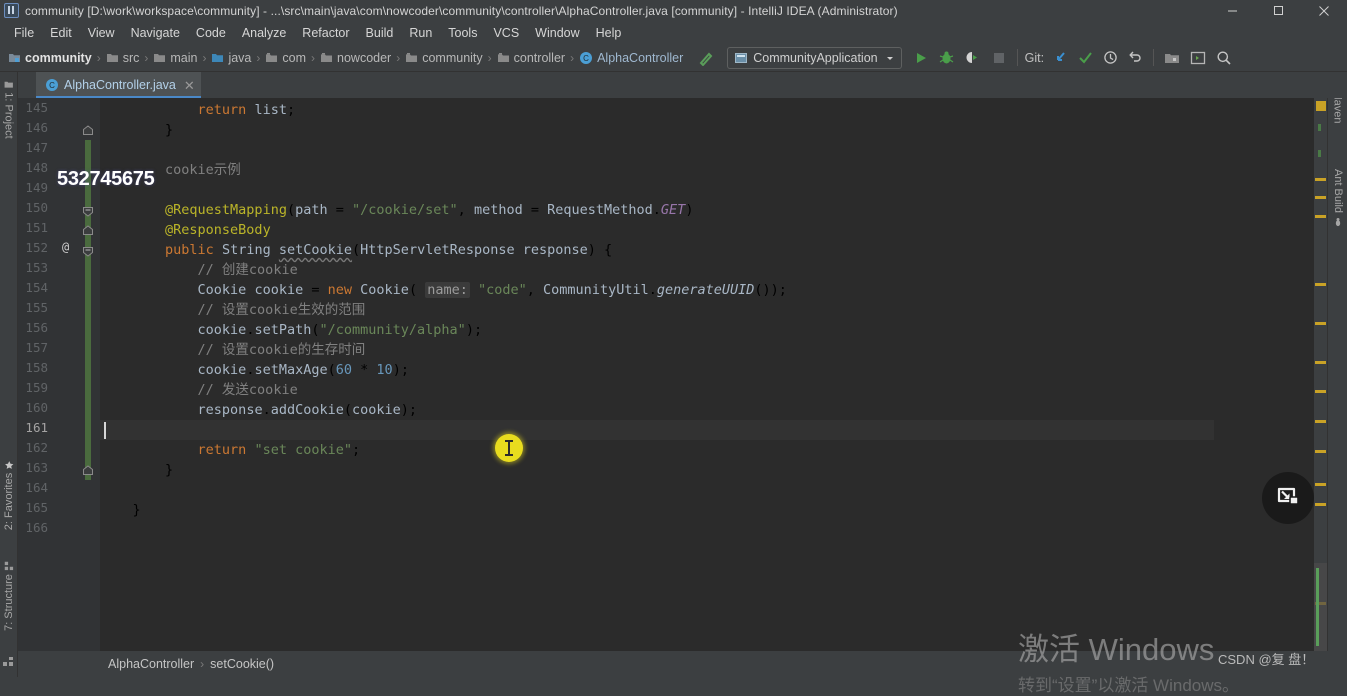 The height and width of the screenshot is (696, 1347). What do you see at coordinates (380, 33) in the screenshot?
I see `menu-build: Build` at bounding box center [380, 33].